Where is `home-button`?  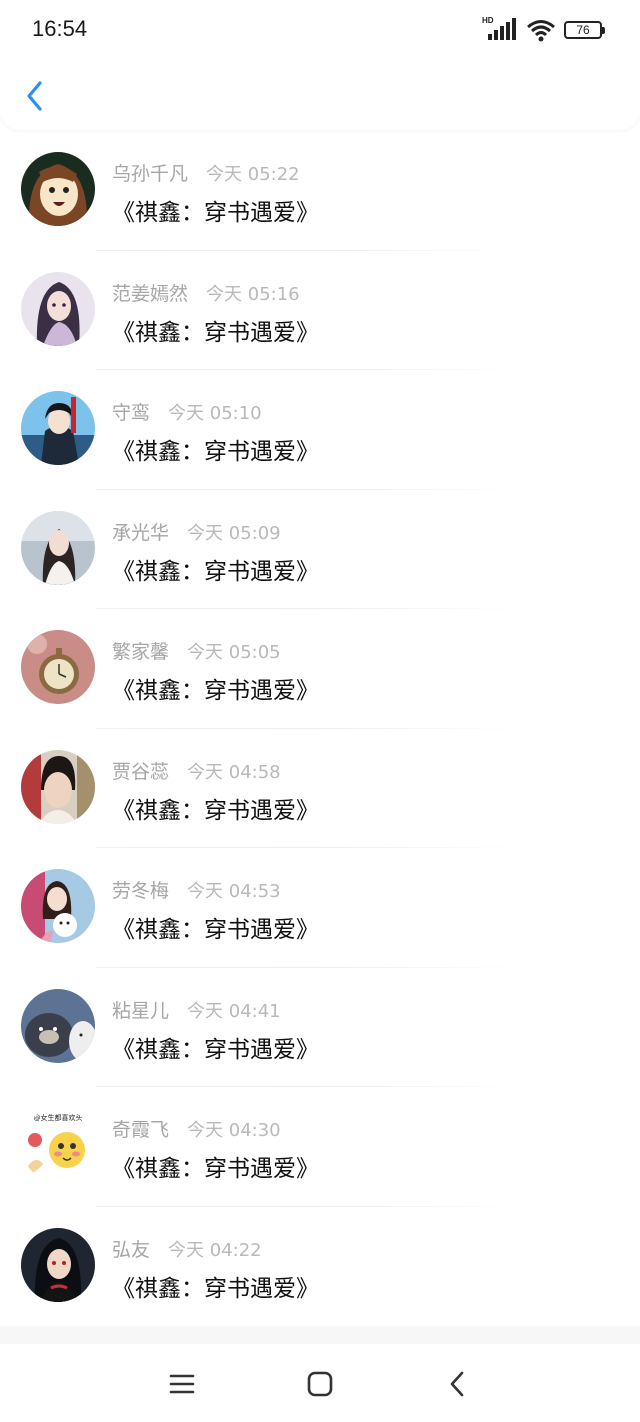
home-button is located at coordinates (320, 1384).